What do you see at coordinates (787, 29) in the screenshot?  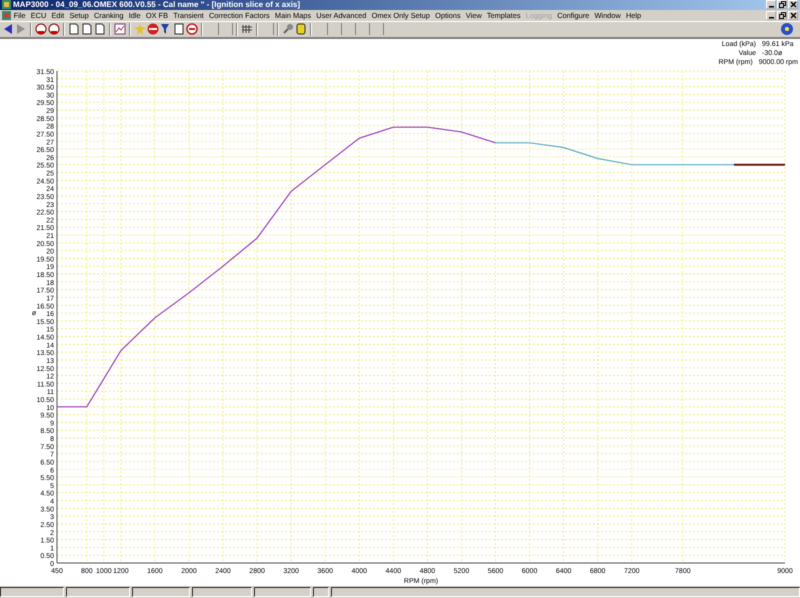 I see `help-icon` at bounding box center [787, 29].